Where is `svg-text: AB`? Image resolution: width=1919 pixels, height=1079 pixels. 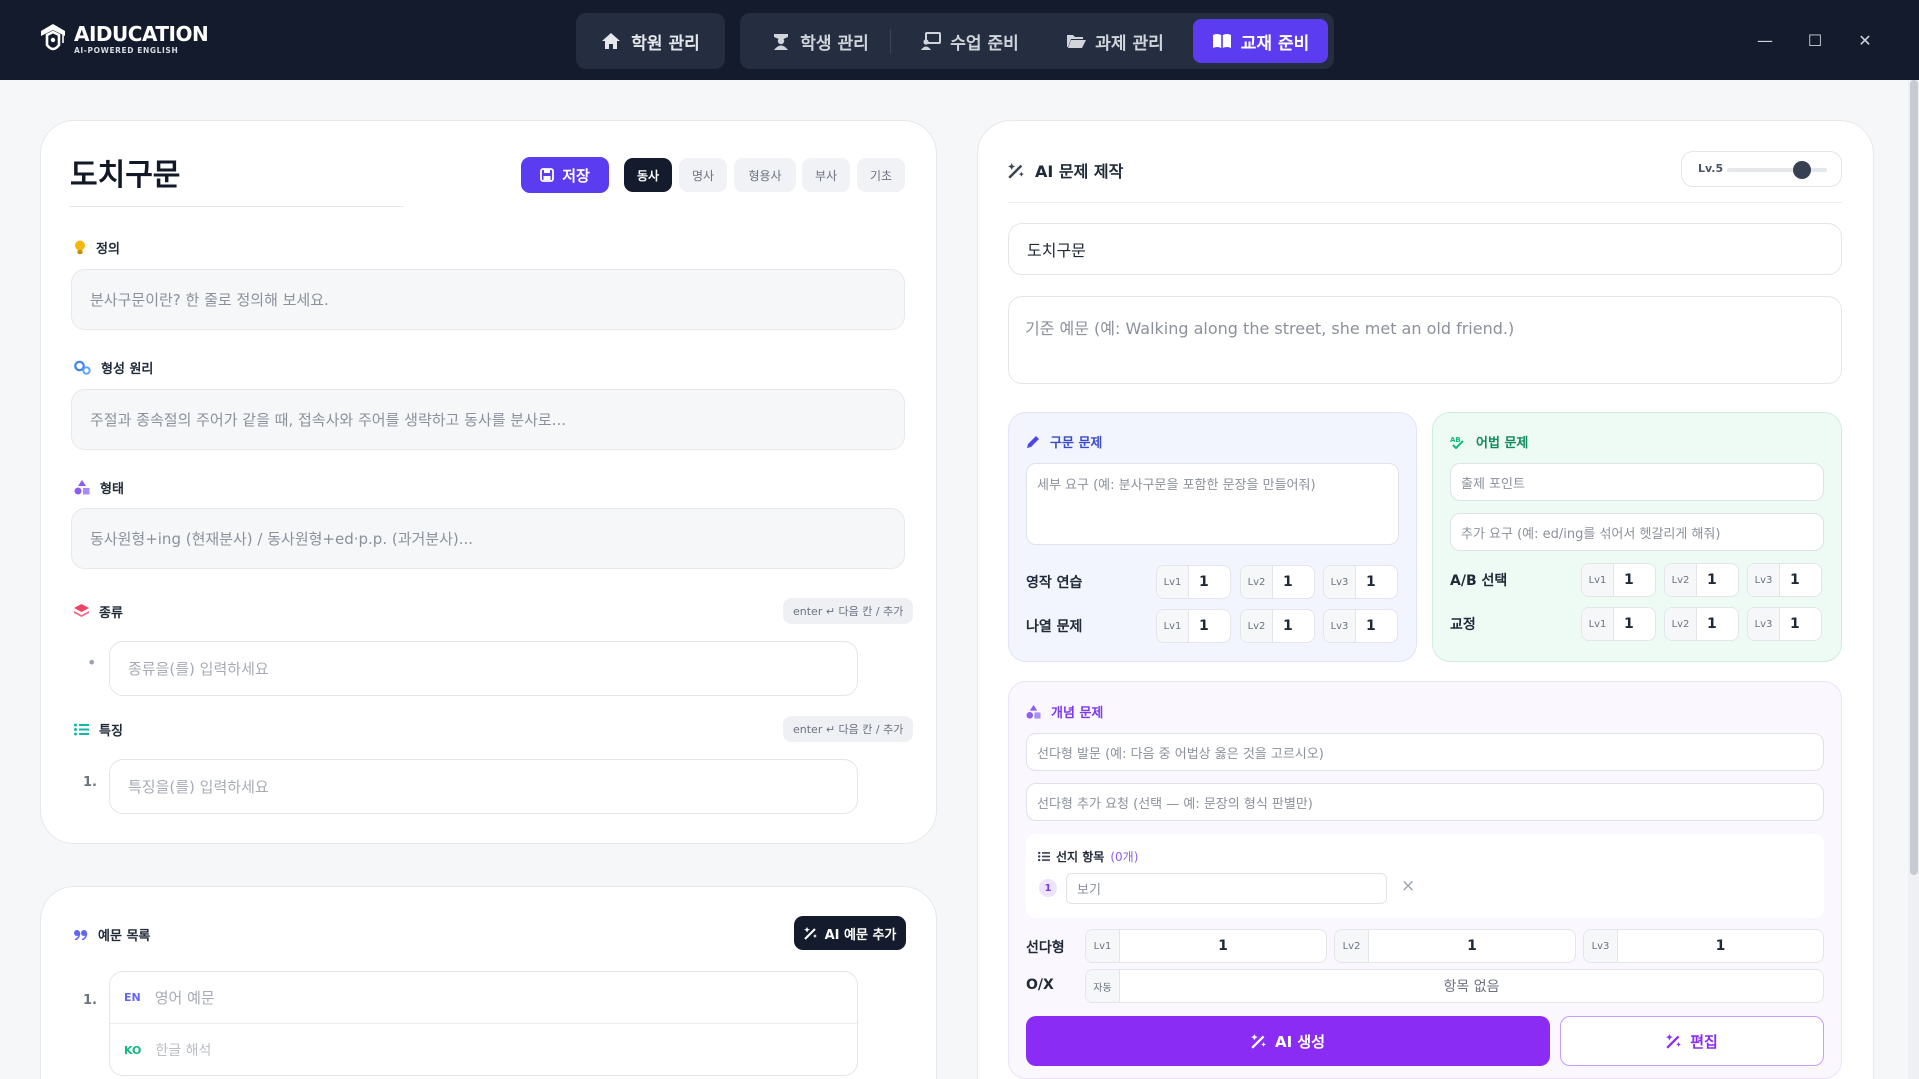
svg-text: AB is located at coordinates (1455, 440).